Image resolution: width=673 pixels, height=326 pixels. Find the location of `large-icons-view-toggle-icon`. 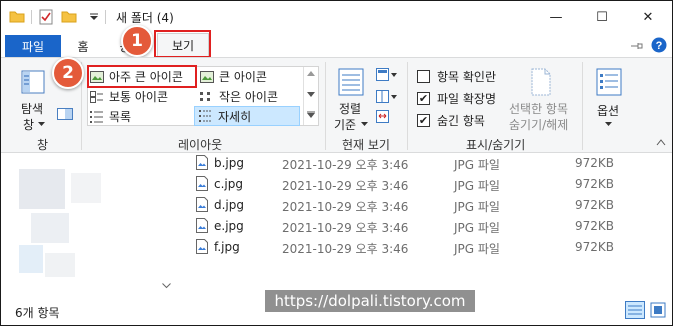

large-icons-view-toggle-icon is located at coordinates (658, 310).